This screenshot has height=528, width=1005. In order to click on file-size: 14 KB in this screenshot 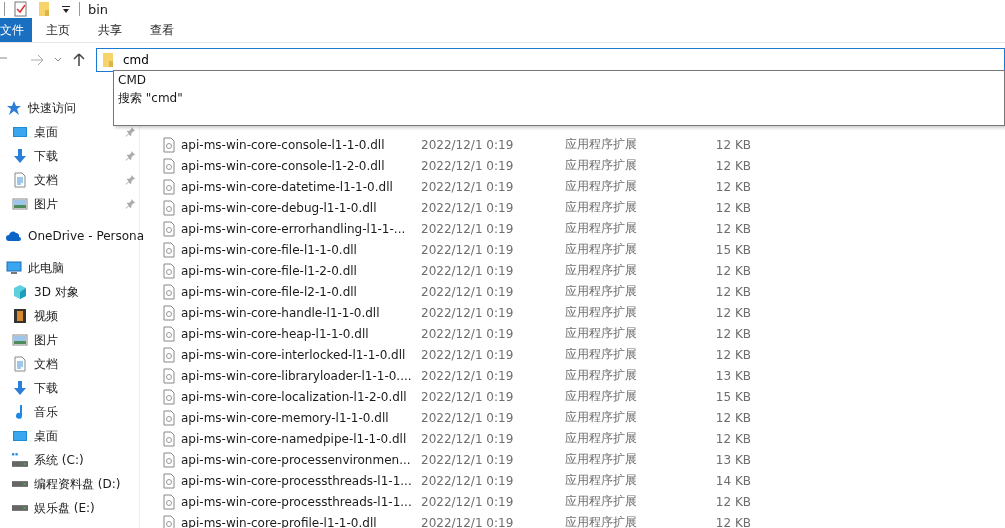, I will do `click(732, 480)`.